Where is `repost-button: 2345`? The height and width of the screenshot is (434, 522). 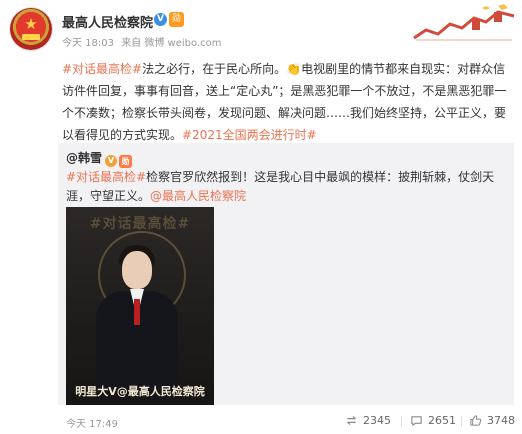
repost-button: 2345 is located at coordinates (368, 420).